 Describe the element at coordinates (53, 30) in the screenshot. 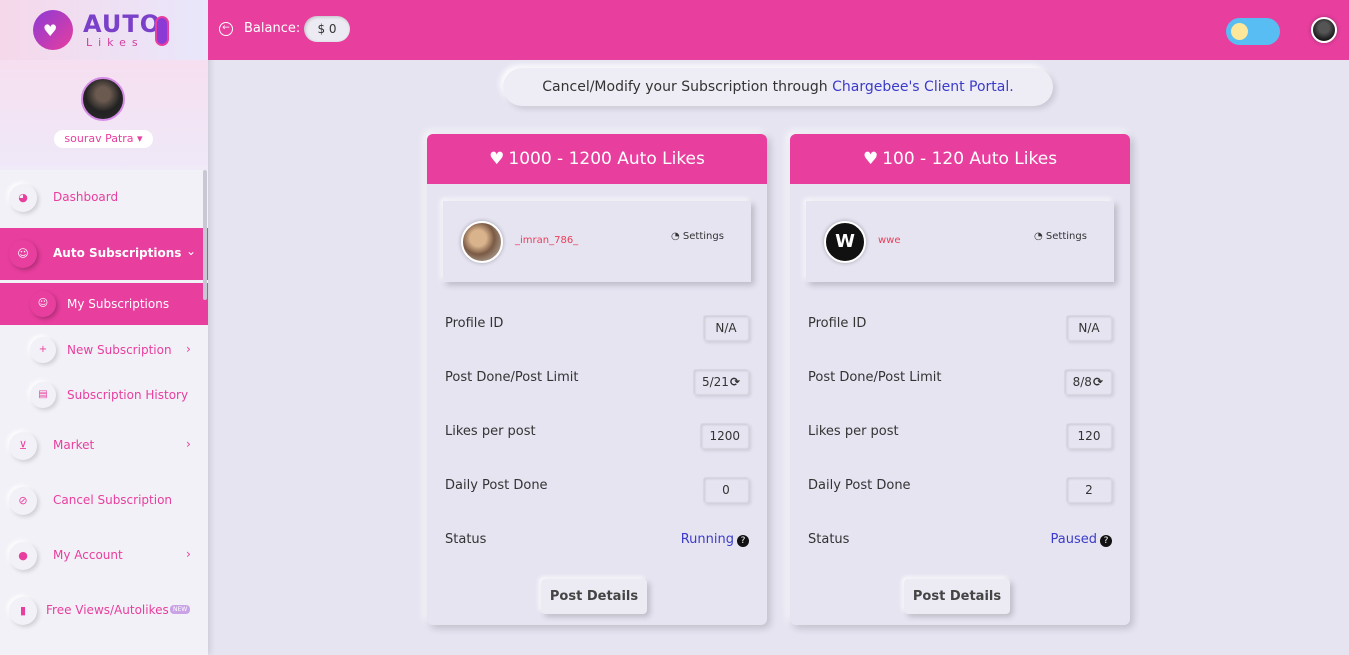

I see `logo-icon: ♥` at that location.